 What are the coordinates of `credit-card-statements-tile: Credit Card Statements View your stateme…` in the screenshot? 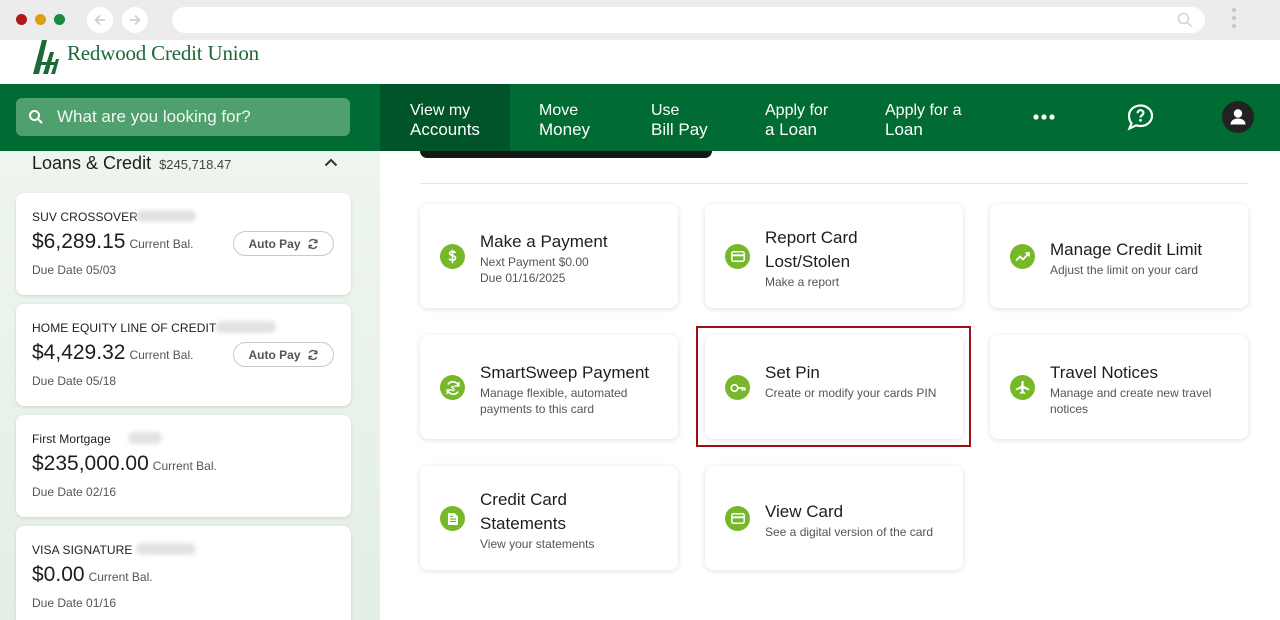 It's located at (549, 518).